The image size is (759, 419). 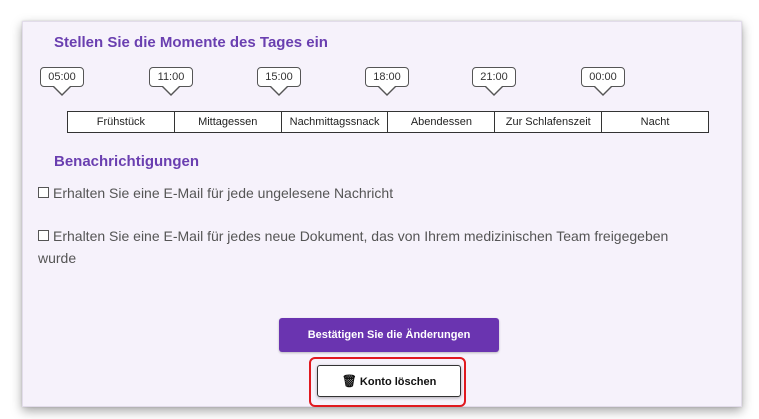 What do you see at coordinates (127, 161) in the screenshot?
I see `notifications-title: Benachrichtigungen` at bounding box center [127, 161].